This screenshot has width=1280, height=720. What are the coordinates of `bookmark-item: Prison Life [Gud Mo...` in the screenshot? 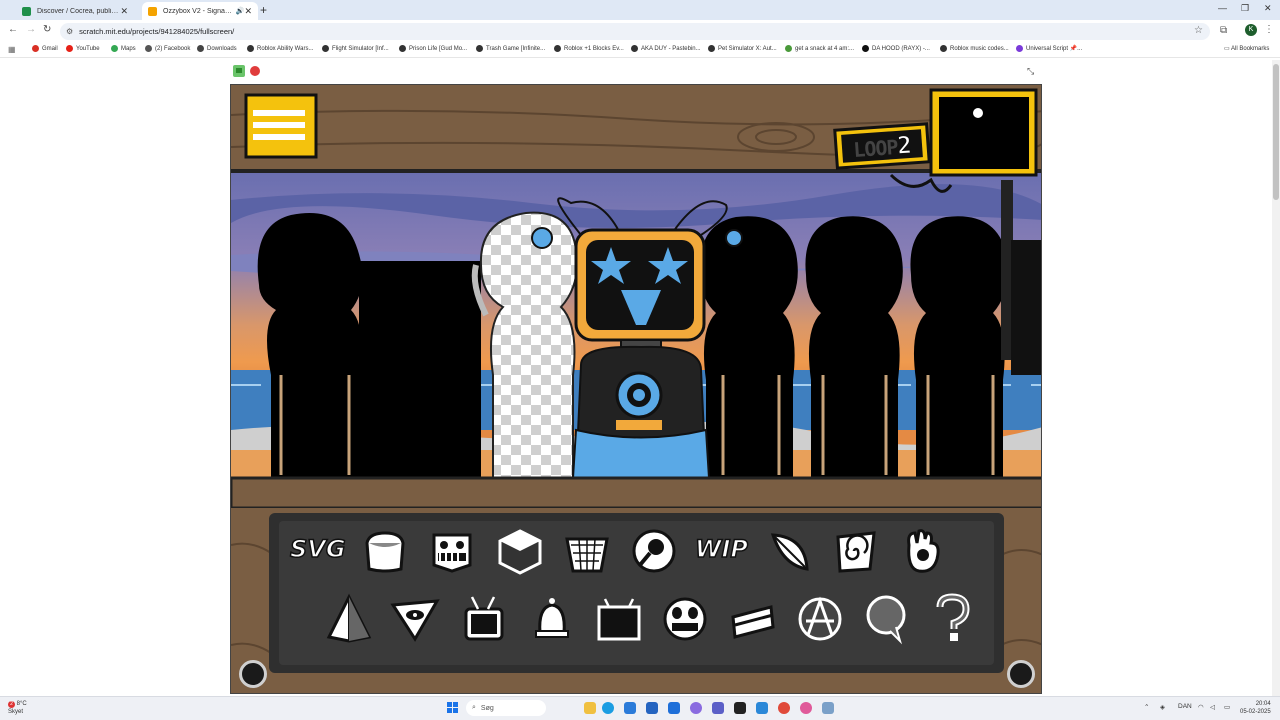 It's located at (433, 48).